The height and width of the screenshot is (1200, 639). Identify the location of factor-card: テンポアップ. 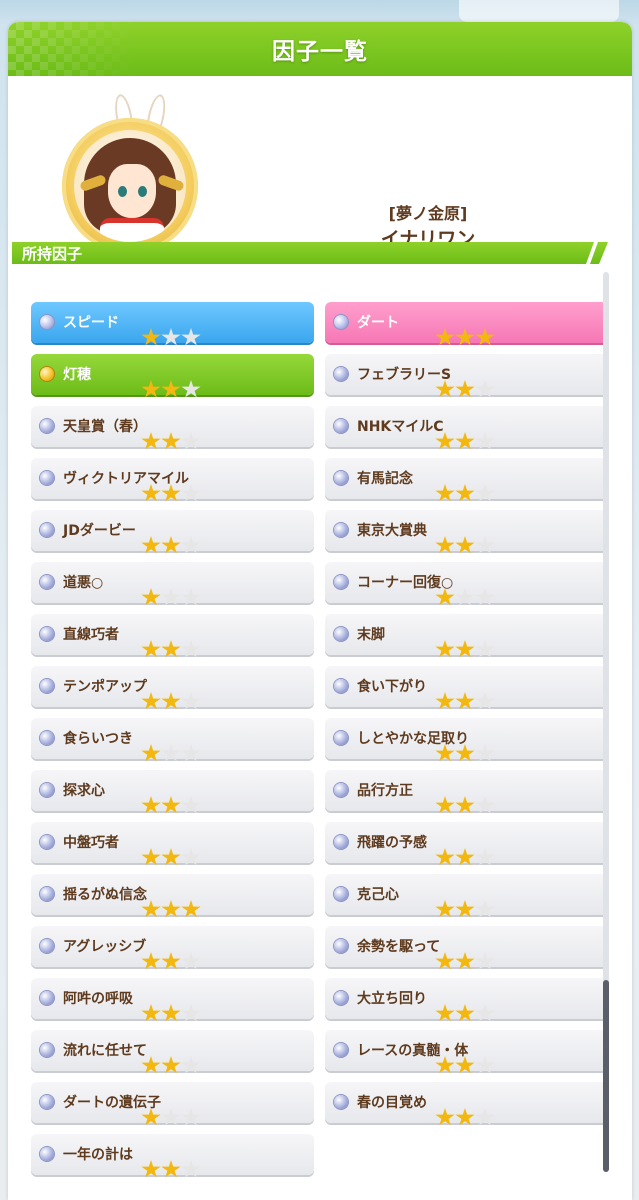
(172, 688).